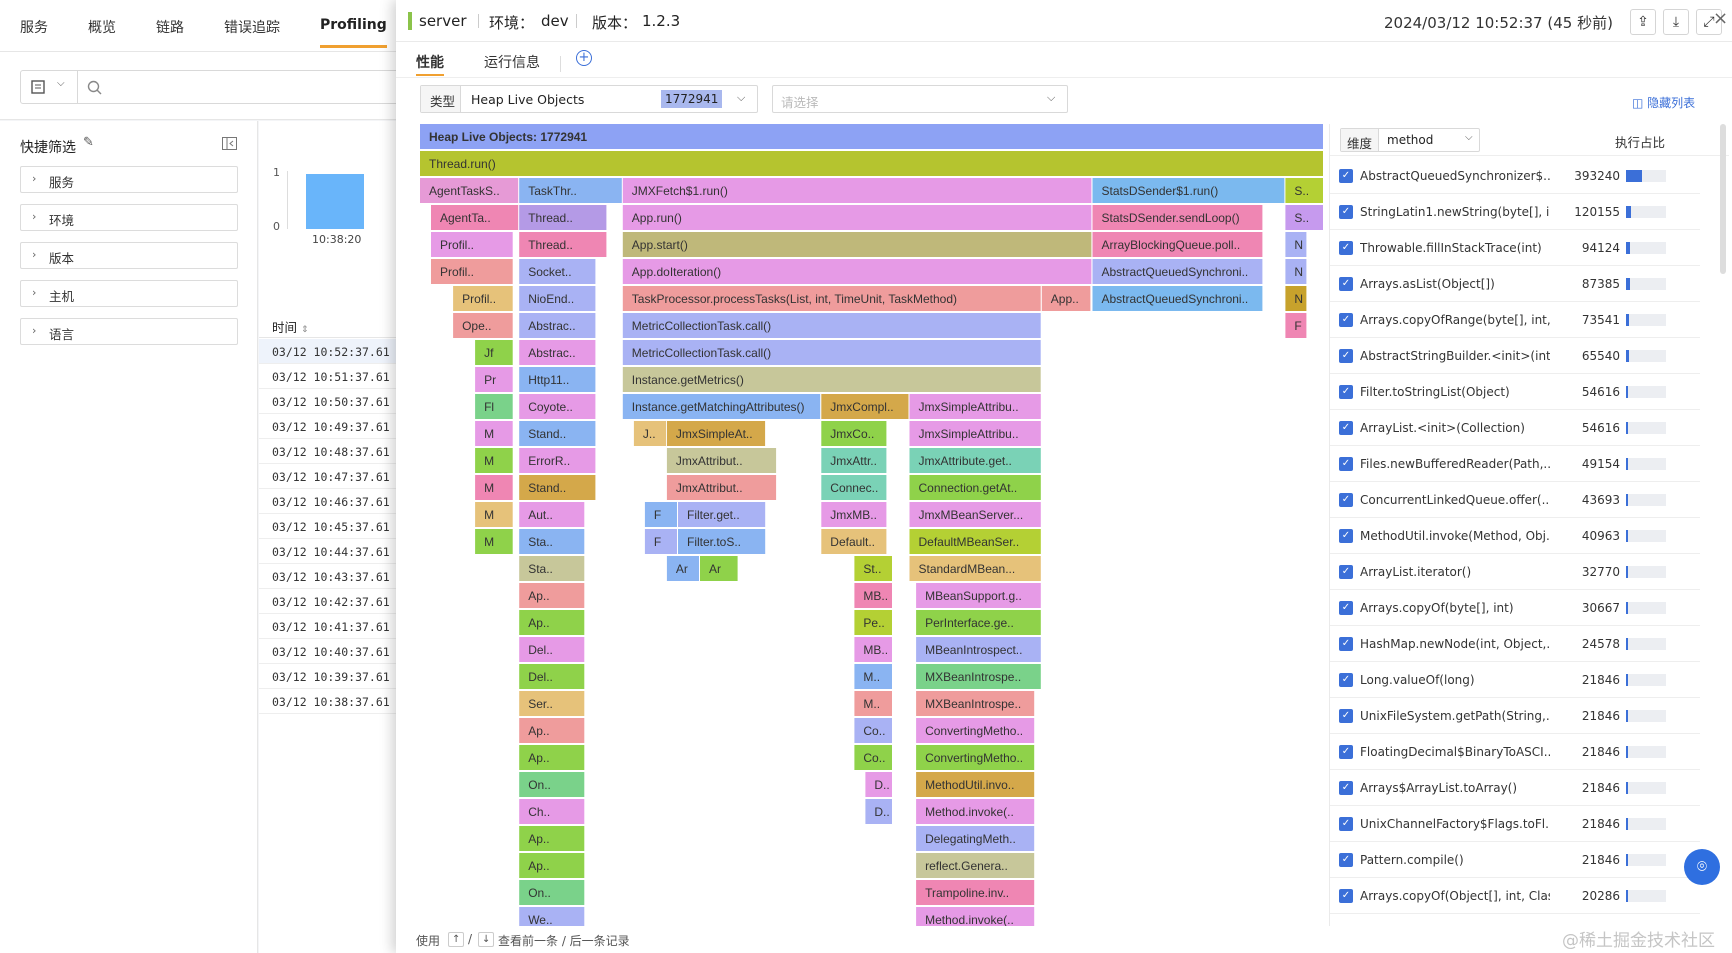  Describe the element at coordinates (1515, 680) in the screenshot. I see `list-item: ✓ Long.valueOf(long) 21846` at that location.